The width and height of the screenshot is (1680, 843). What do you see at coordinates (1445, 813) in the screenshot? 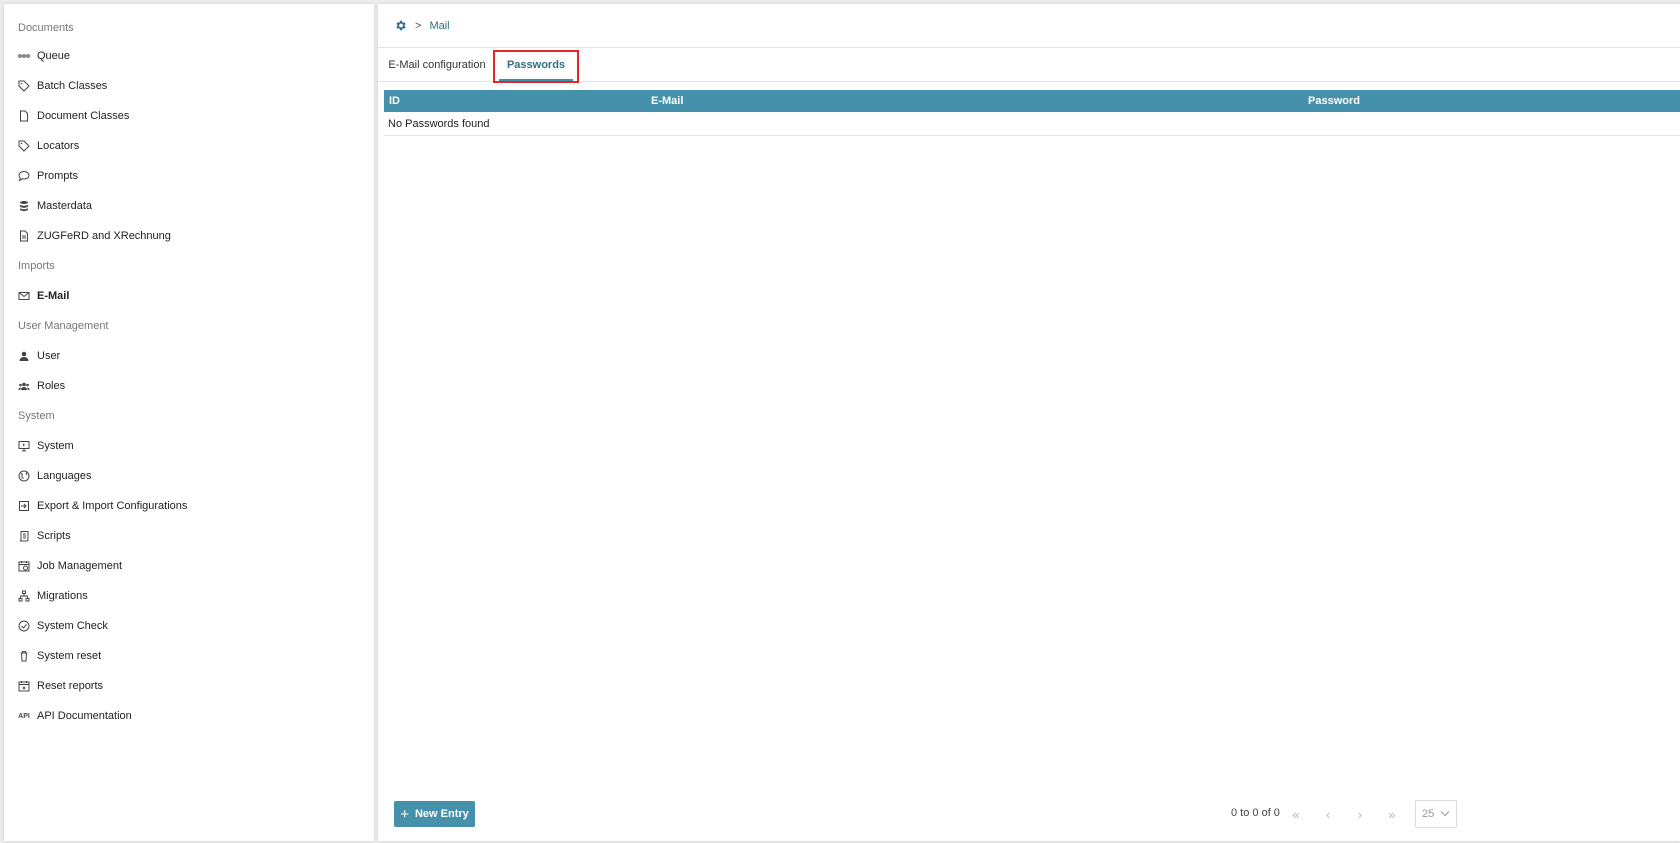
I see `chevron-down-icon` at bounding box center [1445, 813].